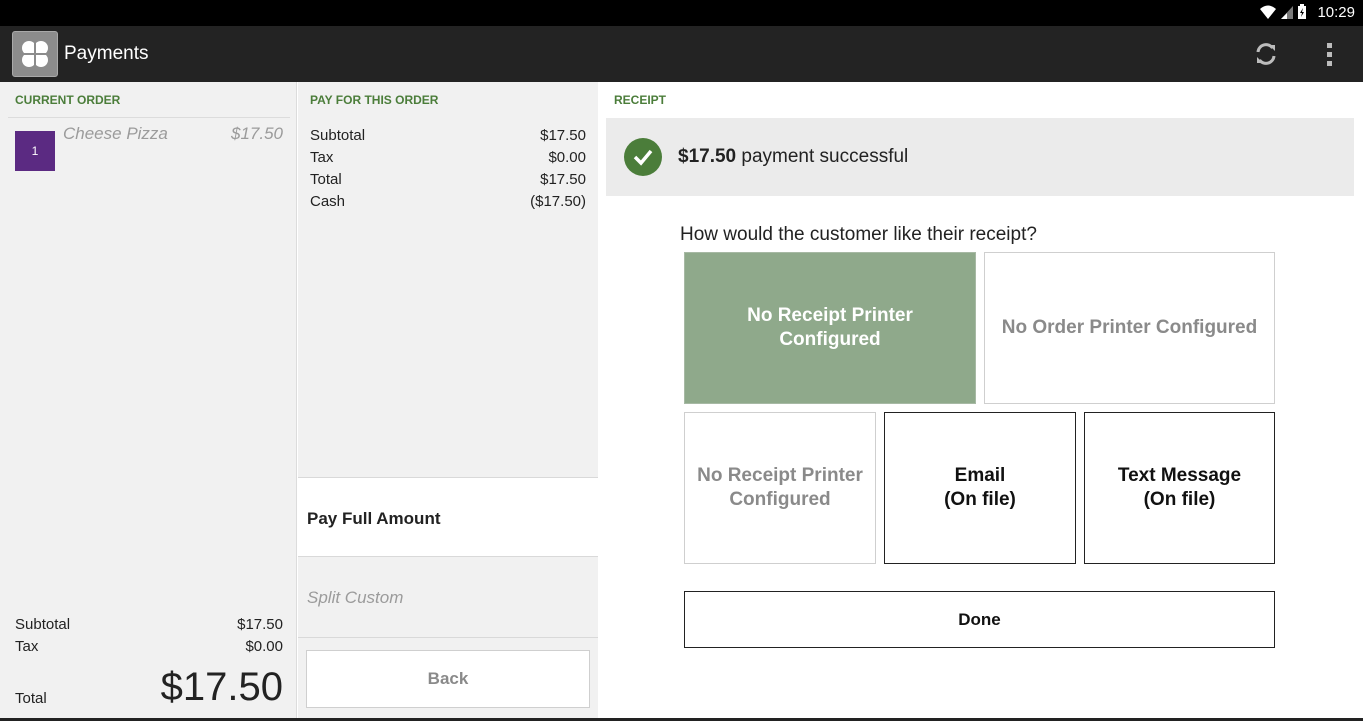 This screenshot has height=721, width=1363. What do you see at coordinates (149, 627) in the screenshot?
I see `subtotal-row: Subtotal $17.50` at bounding box center [149, 627].